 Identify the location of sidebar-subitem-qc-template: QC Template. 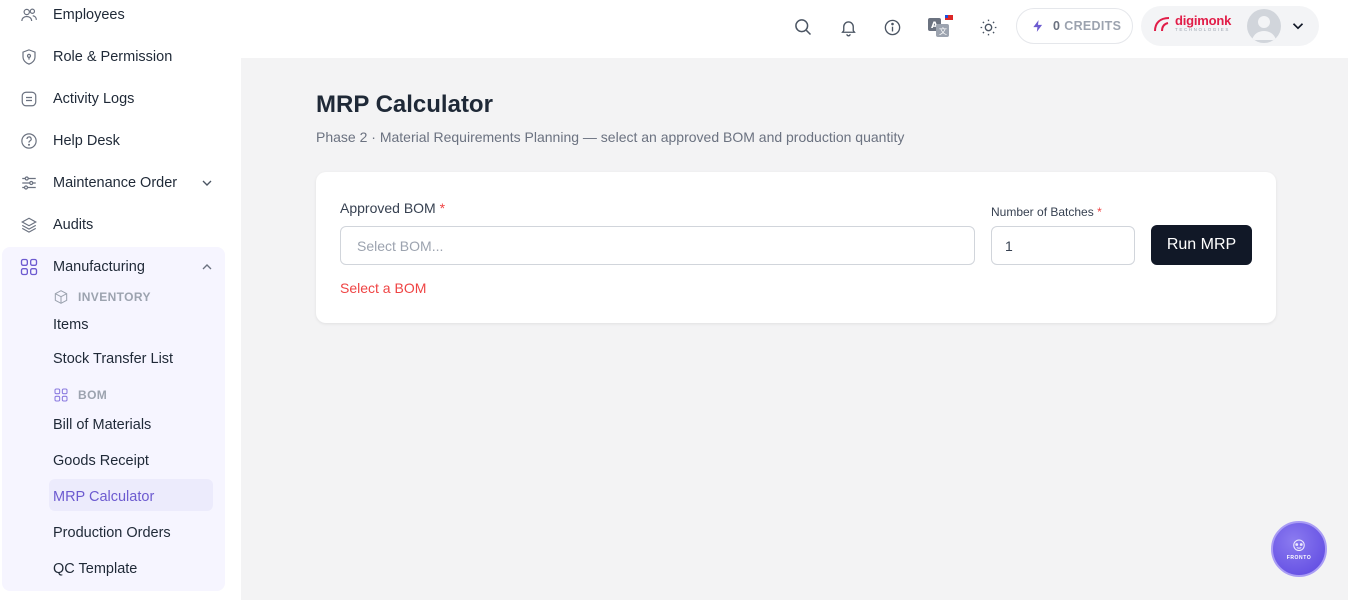
(95, 569).